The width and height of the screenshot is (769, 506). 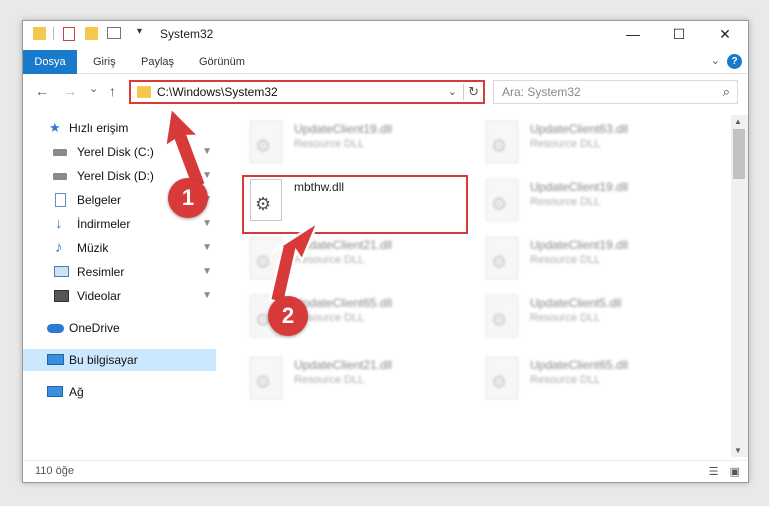 I want to click on file-item: ⚙ UpdateClient5.dll Resource DLL, so click(x=589, y=321).